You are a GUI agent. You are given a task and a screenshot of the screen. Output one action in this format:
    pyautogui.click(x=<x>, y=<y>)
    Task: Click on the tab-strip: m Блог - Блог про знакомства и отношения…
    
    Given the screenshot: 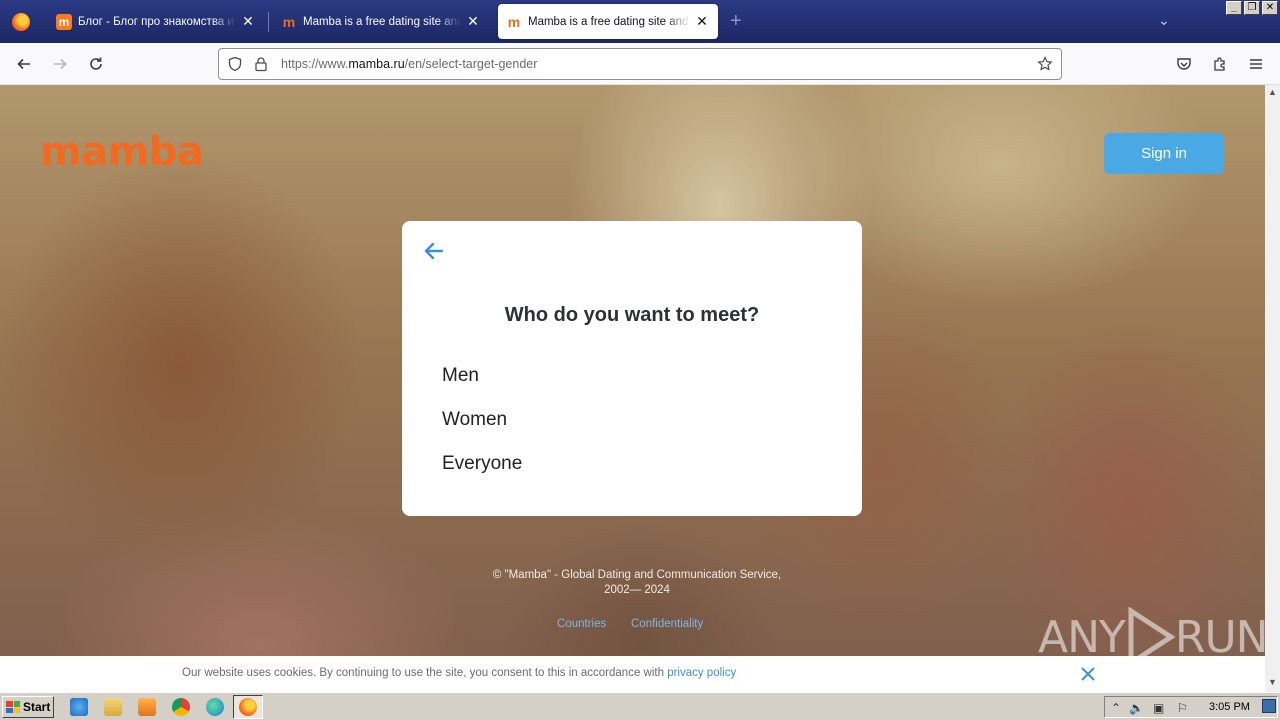 What is the action you would take?
    pyautogui.click(x=640, y=21)
    